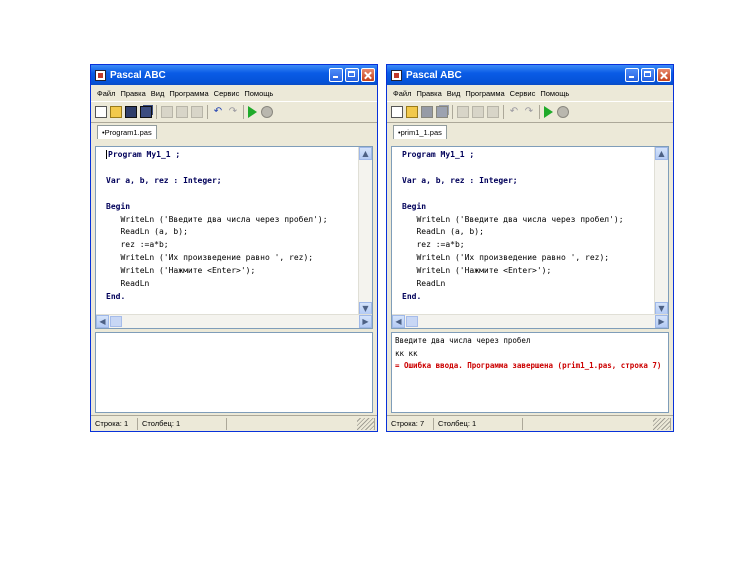 The width and height of the screenshot is (750, 562). Describe the element at coordinates (234, 131) in the screenshot. I see `tab-bar: •Program1.pas` at that location.